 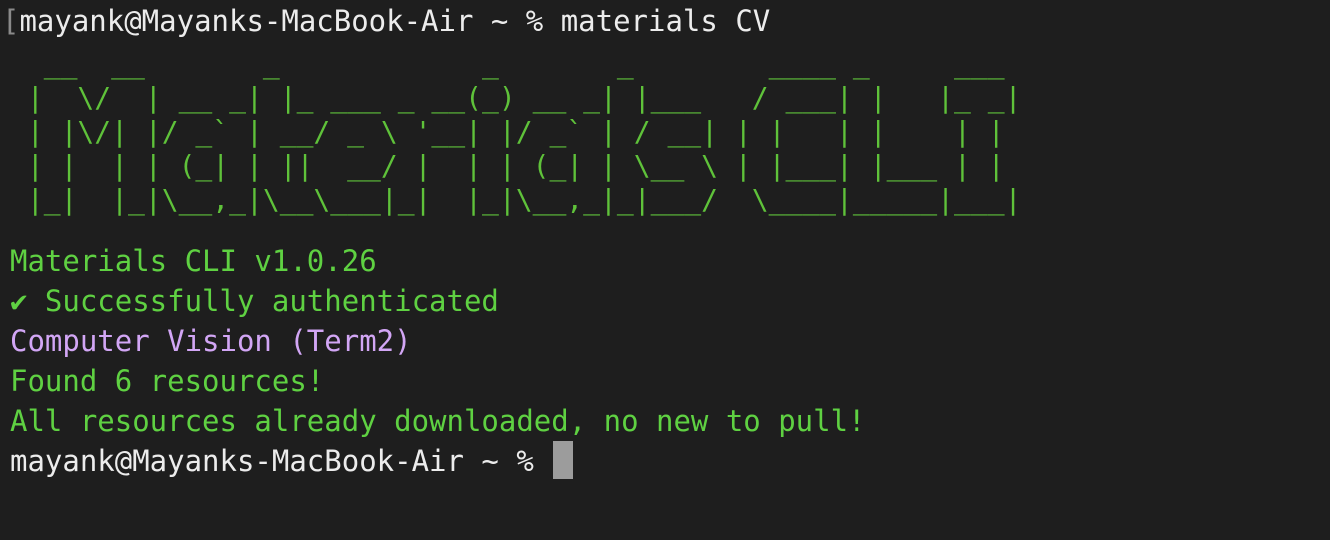 What do you see at coordinates (167, 381) in the screenshot?
I see `found-output: Found 6 resources!` at bounding box center [167, 381].